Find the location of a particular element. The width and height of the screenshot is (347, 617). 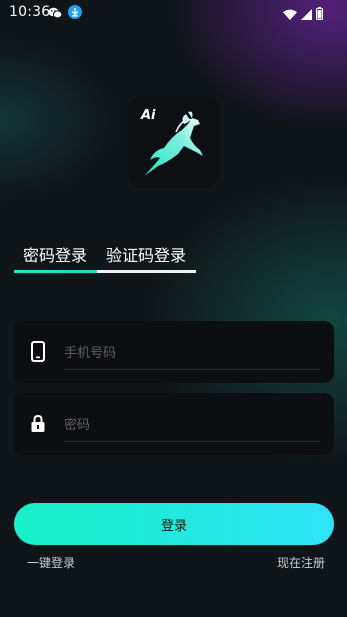

app-logo: Ai is located at coordinates (174, 142).